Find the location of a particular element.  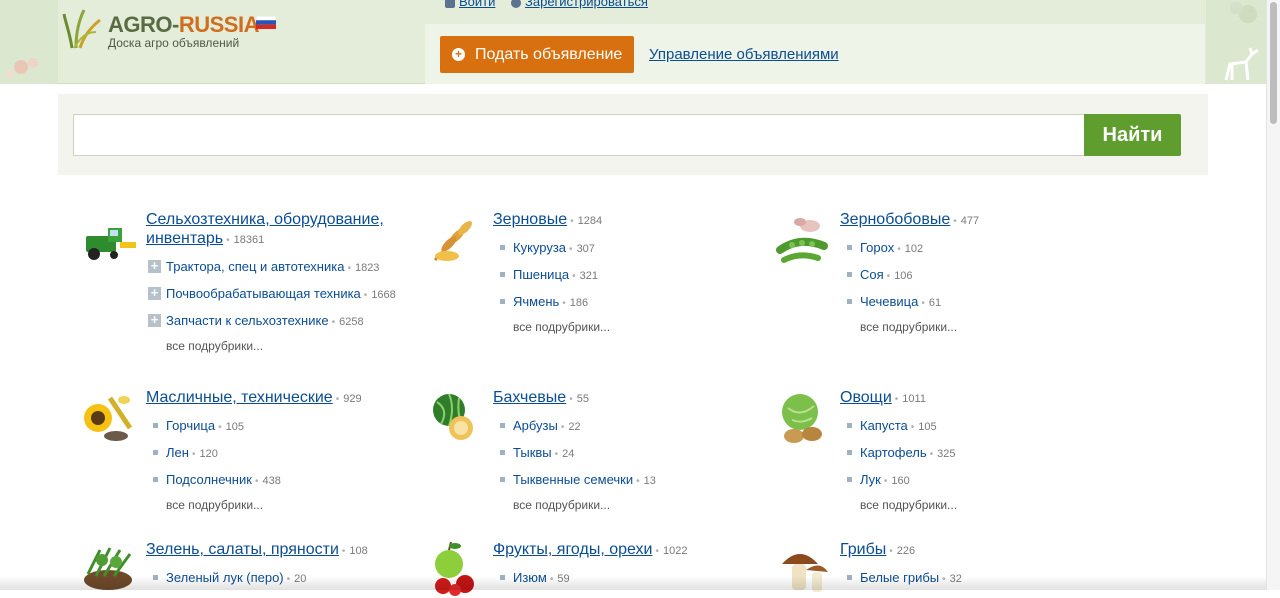

search-button: Найти is located at coordinates (1132, 135).